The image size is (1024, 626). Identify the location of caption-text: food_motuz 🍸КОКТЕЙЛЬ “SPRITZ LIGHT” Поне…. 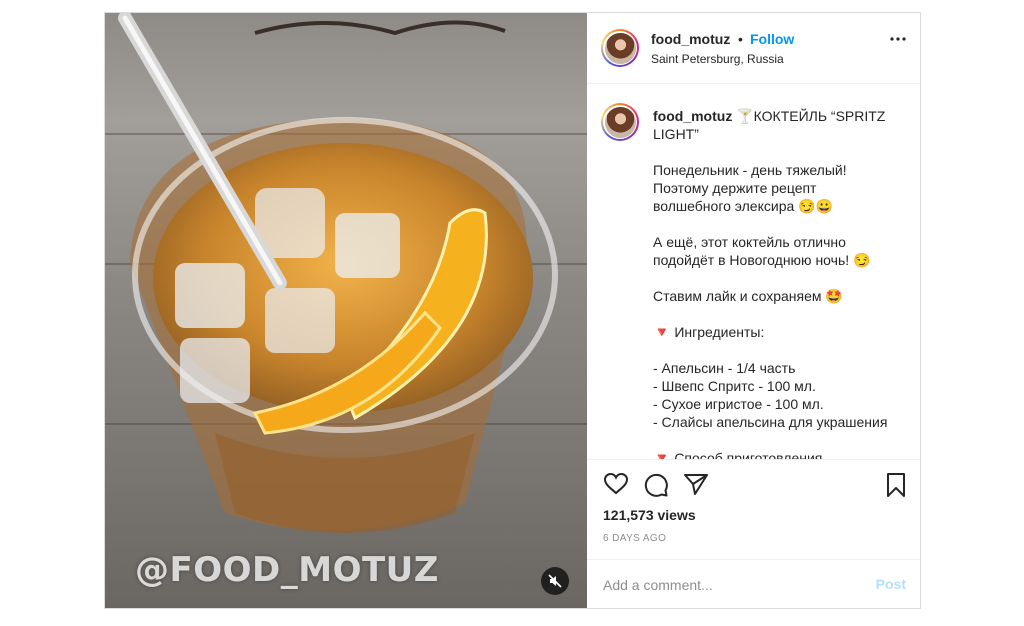
(781, 283).